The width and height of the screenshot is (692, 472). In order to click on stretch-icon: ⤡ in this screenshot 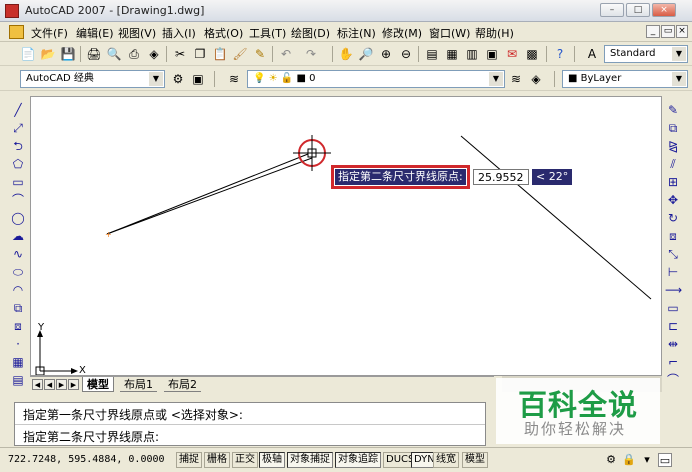, I will do `click(673, 254)`.